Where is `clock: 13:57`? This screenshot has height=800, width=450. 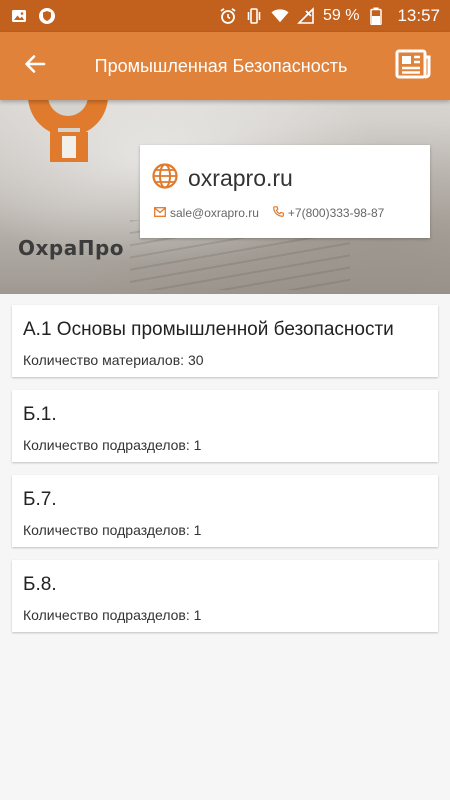 clock: 13:57 is located at coordinates (418, 15).